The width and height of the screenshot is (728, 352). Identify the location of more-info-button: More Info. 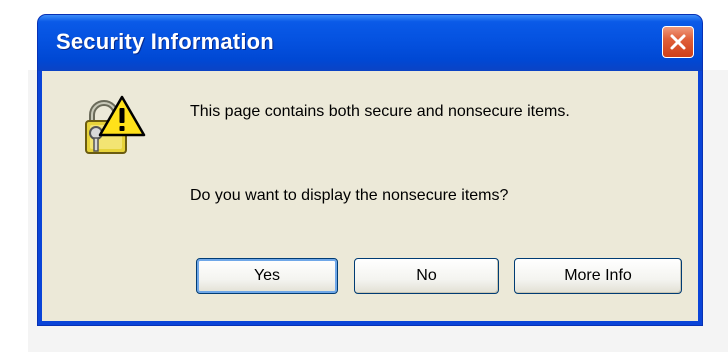
(598, 276).